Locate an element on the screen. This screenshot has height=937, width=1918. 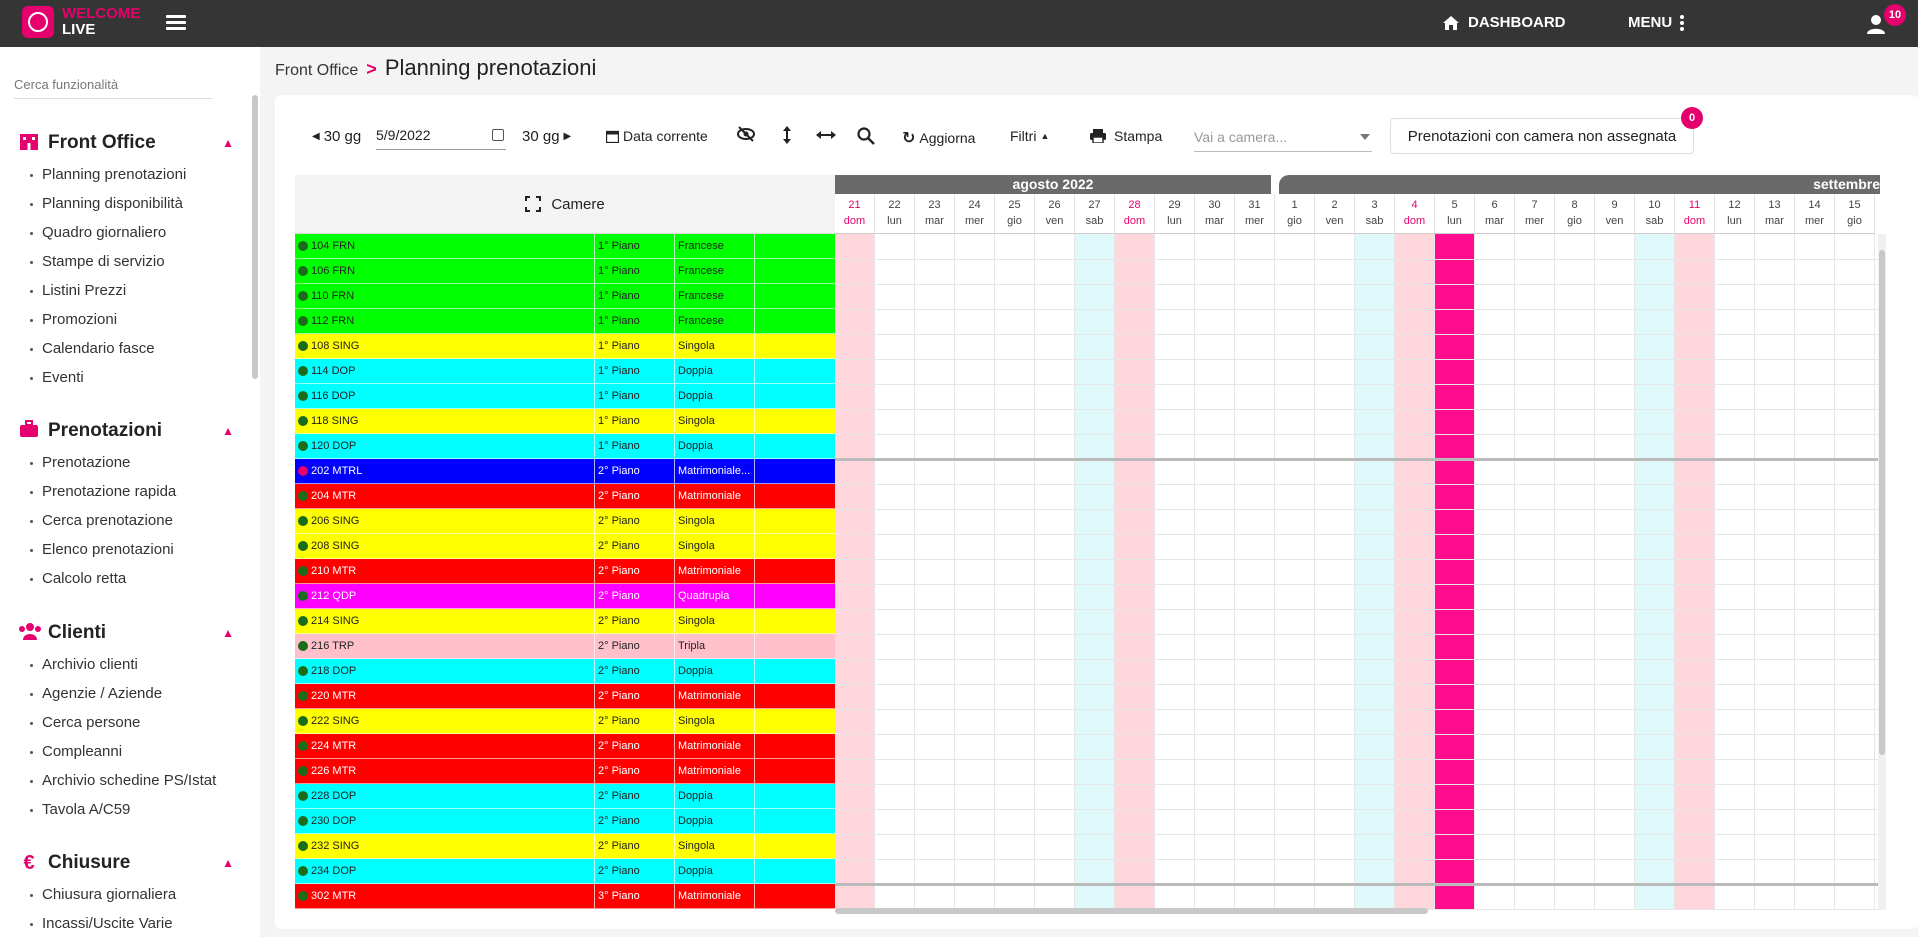
search-functionality-input: Cerca funzionalità is located at coordinates (113, 88).